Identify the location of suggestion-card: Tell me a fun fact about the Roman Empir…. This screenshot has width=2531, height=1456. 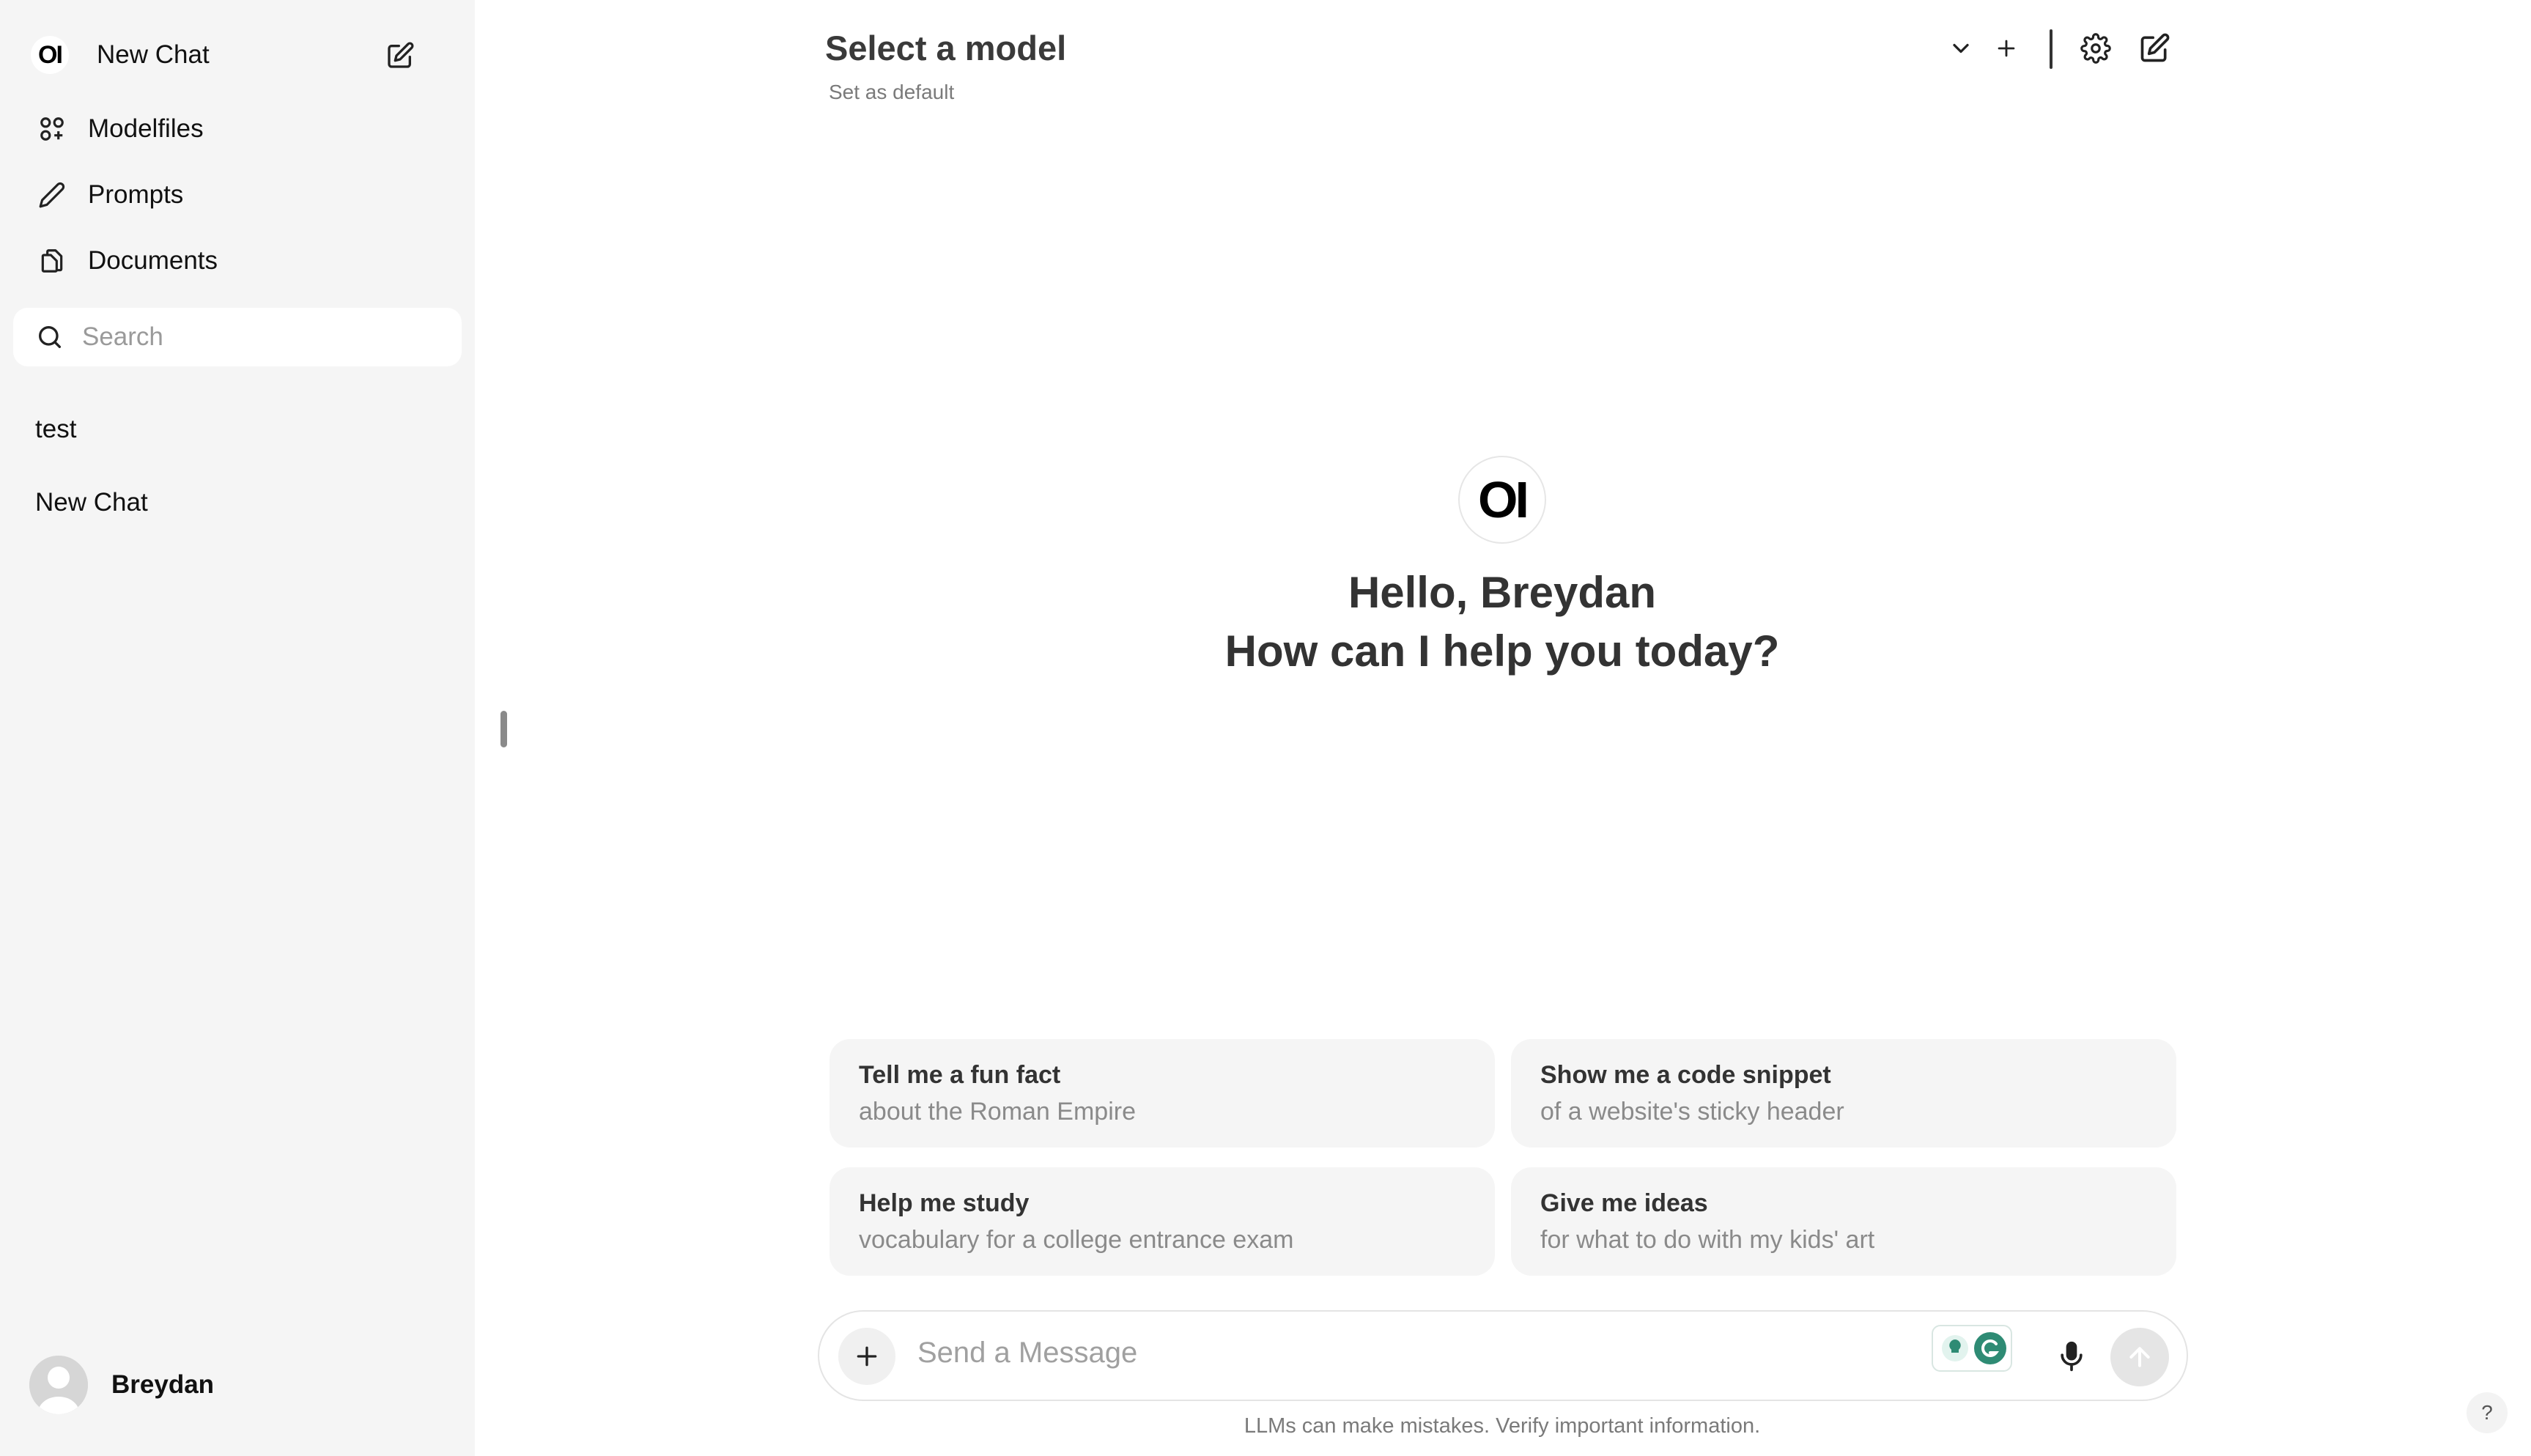
(1162, 1093).